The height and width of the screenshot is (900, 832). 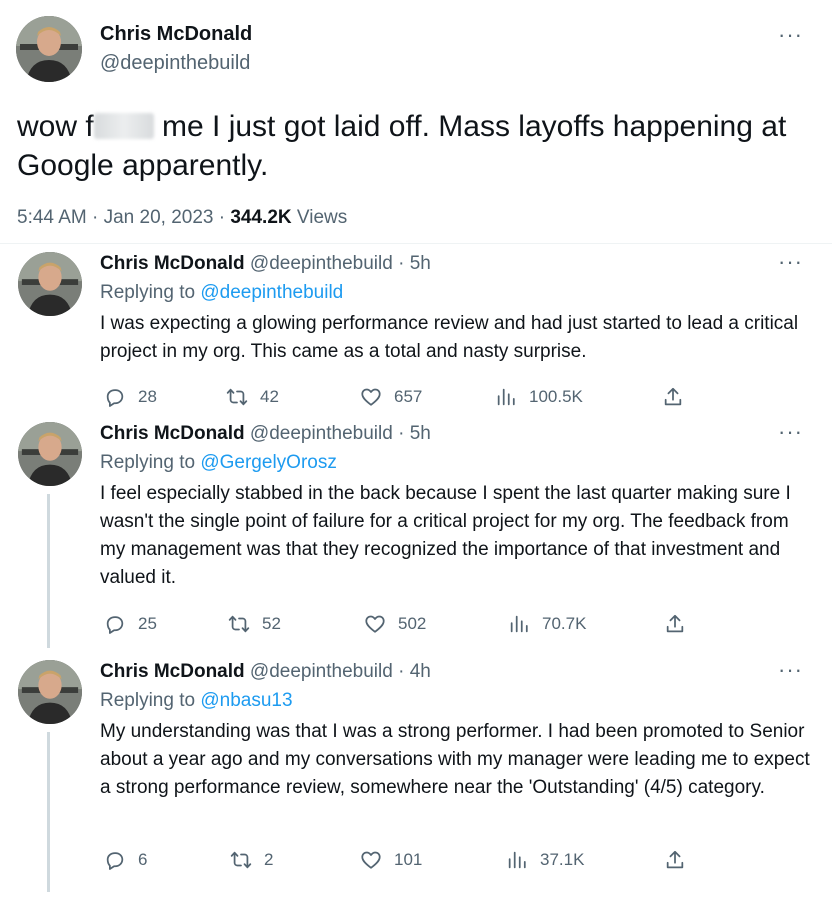 I want to click on retweet-button: 42, so click(x=252, y=397).